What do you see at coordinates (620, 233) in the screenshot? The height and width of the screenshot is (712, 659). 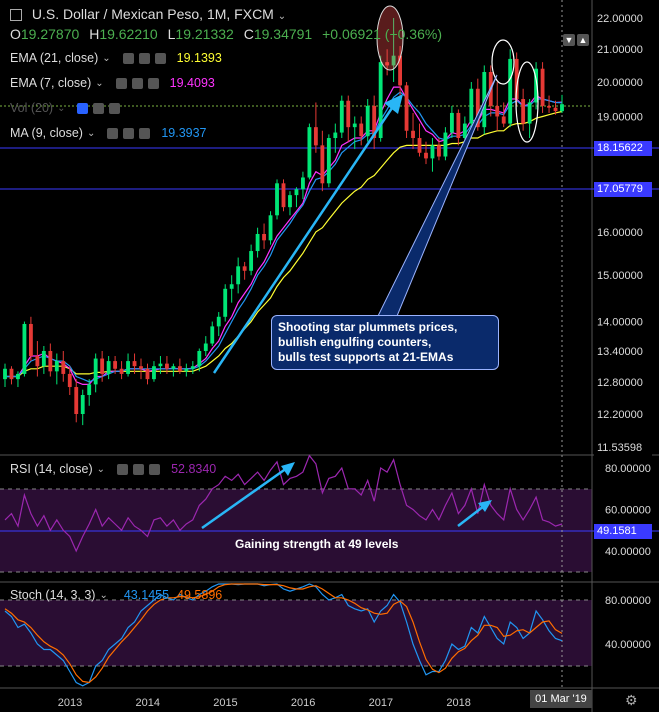 I see `price-tick-label: 16.00000` at bounding box center [620, 233].